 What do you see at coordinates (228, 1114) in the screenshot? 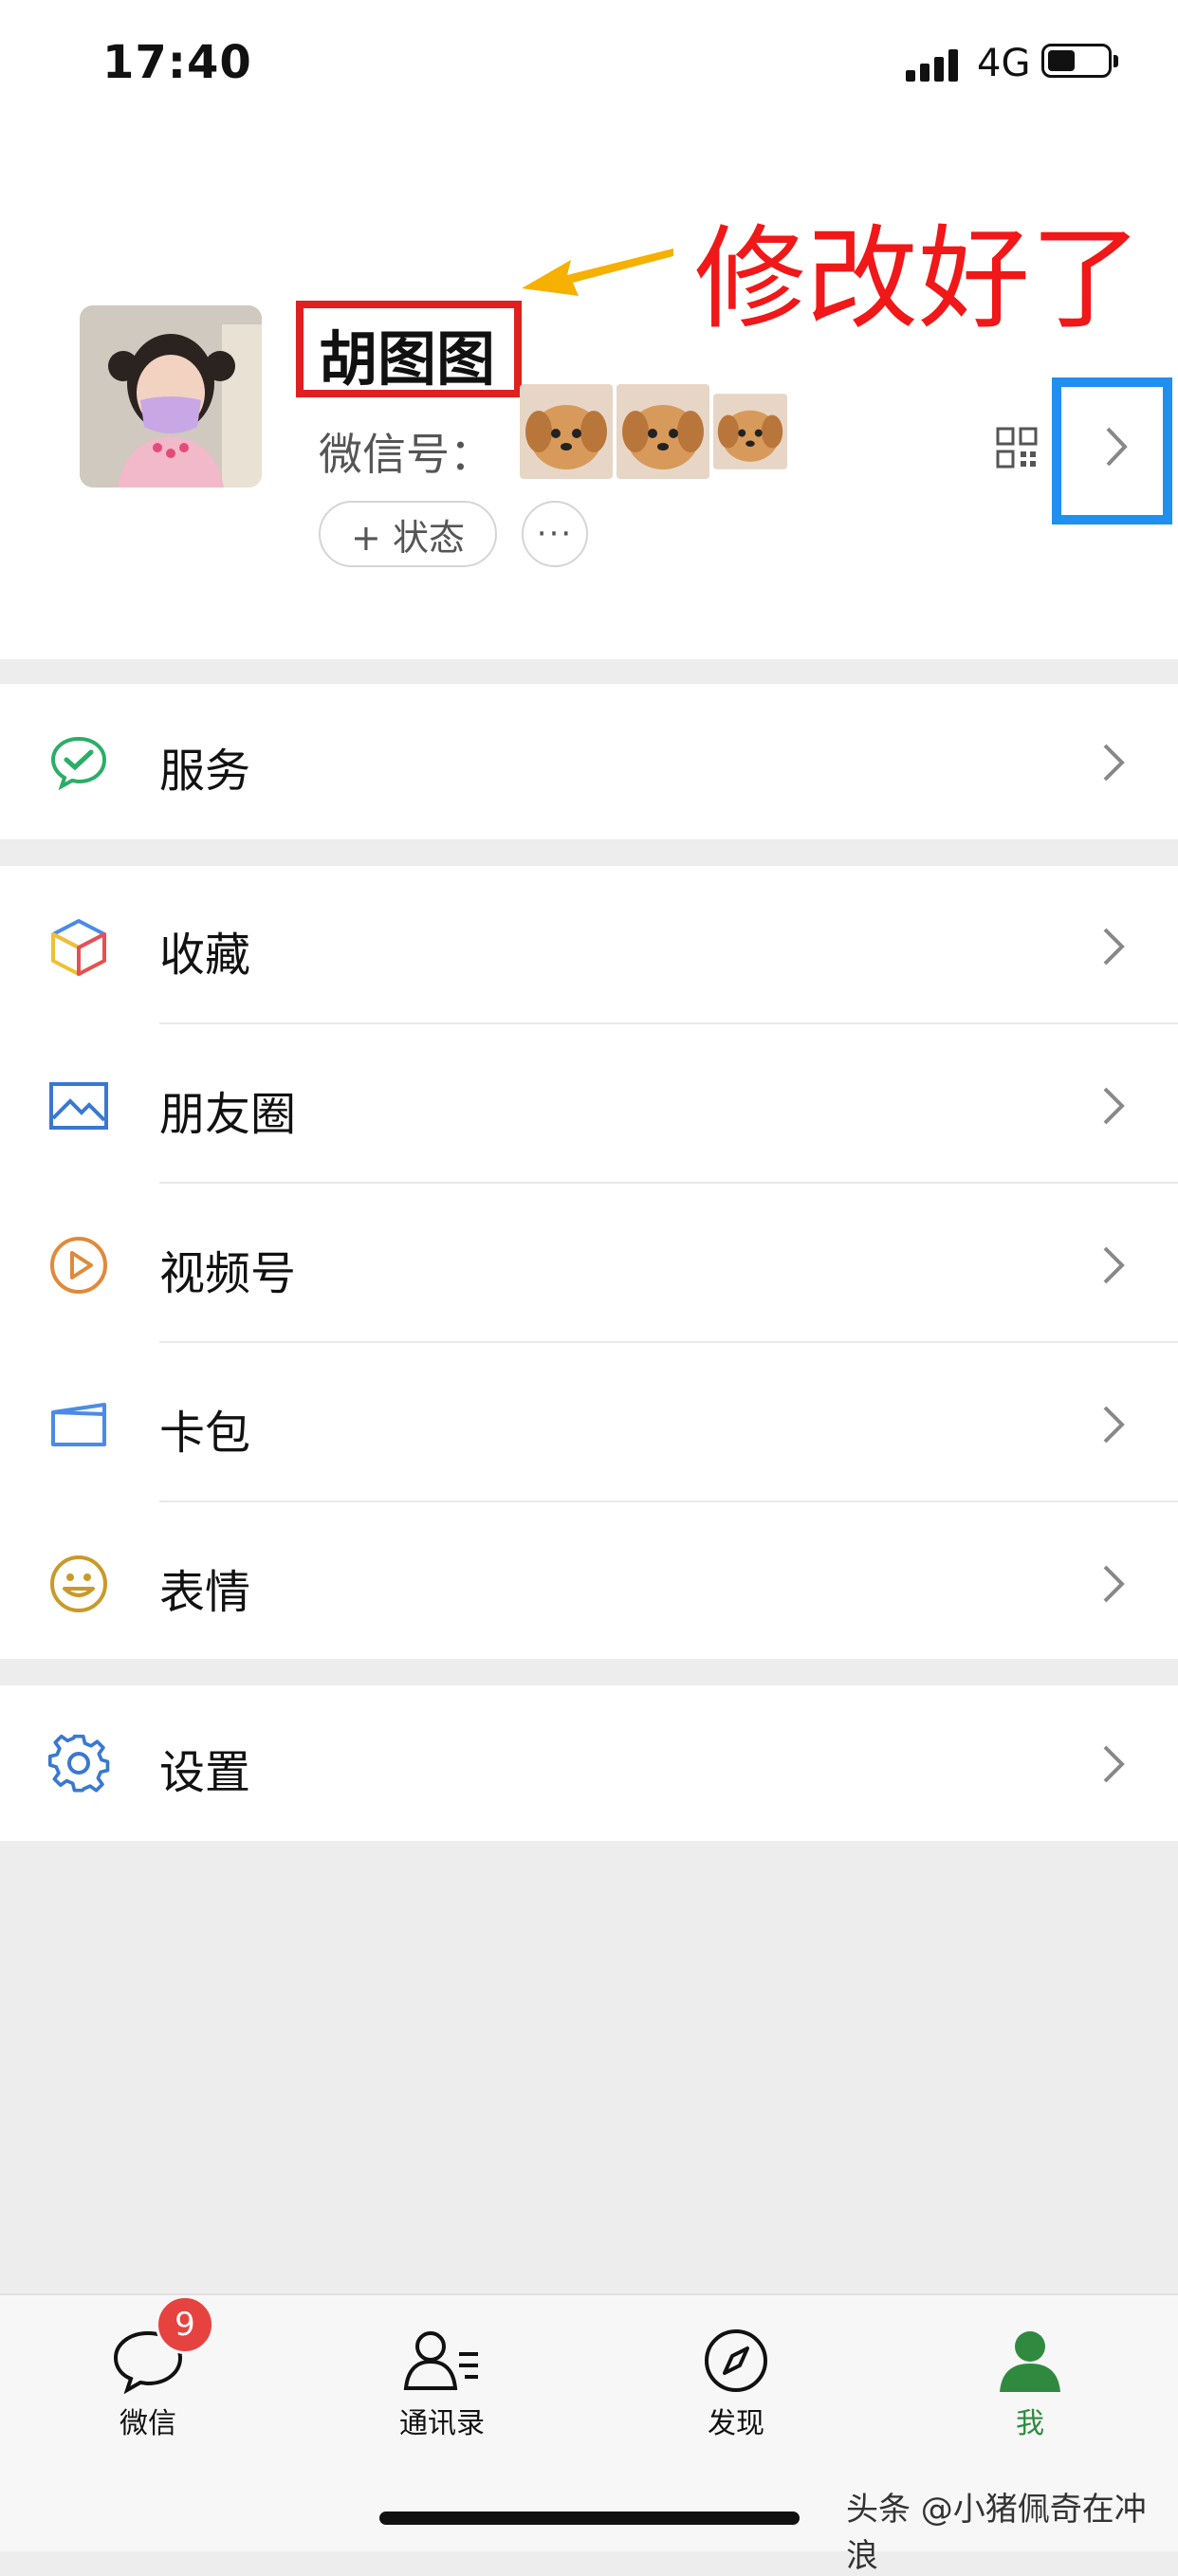
I see `menu-item-label: 朋友圈` at bounding box center [228, 1114].